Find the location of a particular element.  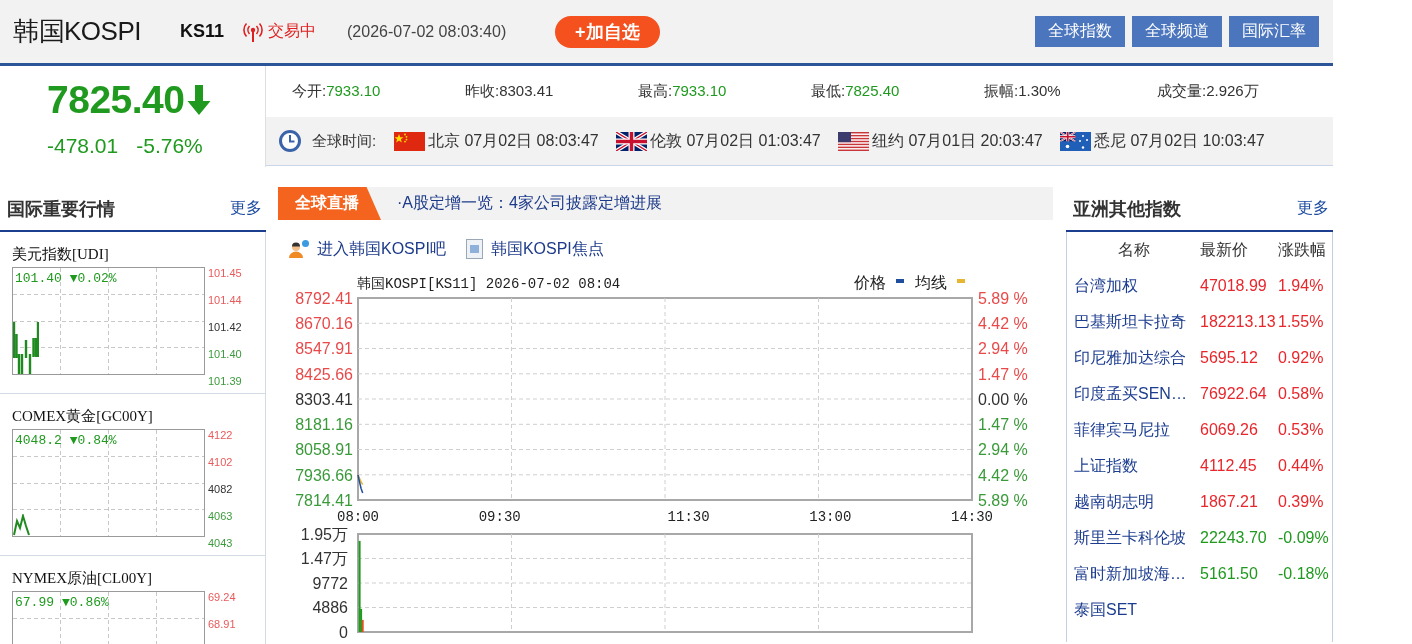

forum-link: 进入韩国KOSPI吧 is located at coordinates (367, 249).